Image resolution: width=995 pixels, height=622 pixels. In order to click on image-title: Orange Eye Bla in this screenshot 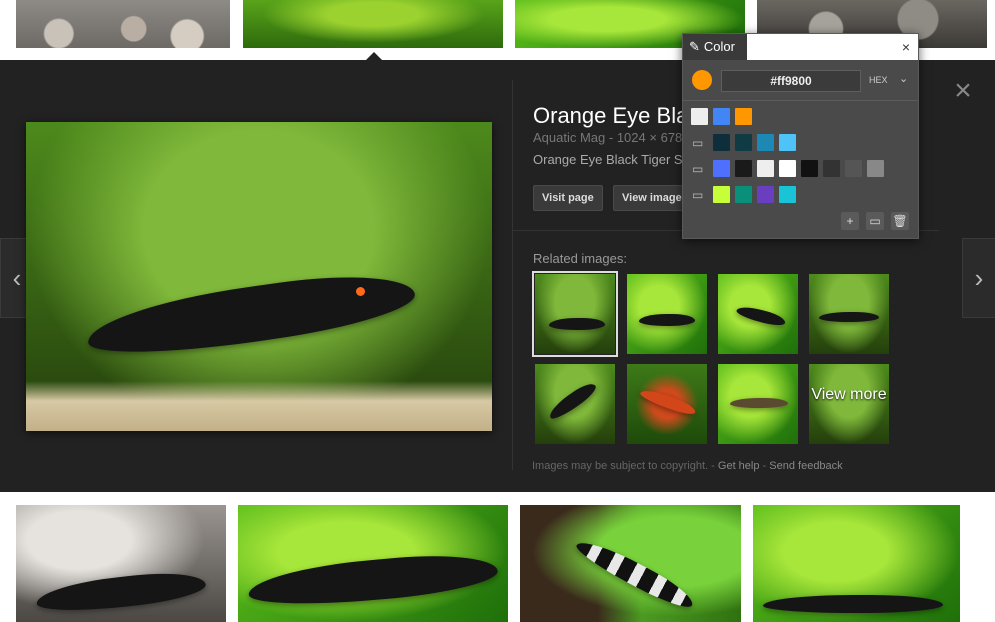, I will do `click(611, 115)`.